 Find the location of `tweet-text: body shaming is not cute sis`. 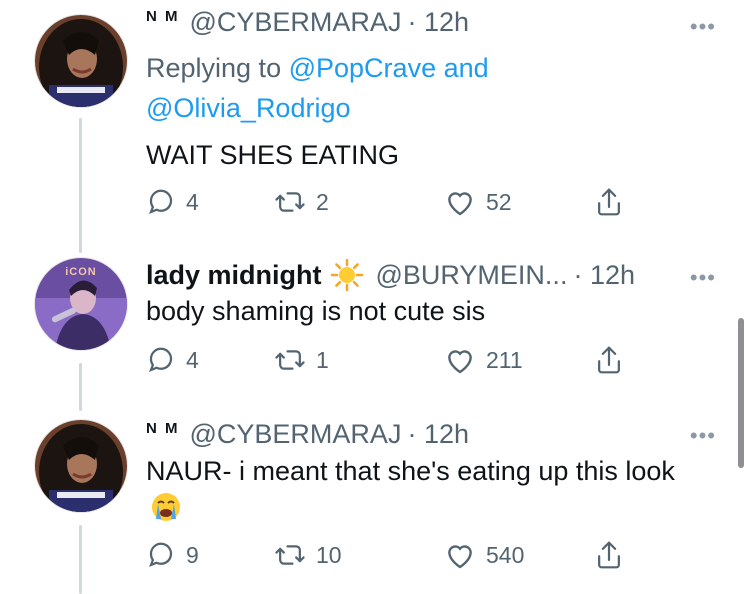

tweet-text: body shaming is not cute sis is located at coordinates (316, 311).